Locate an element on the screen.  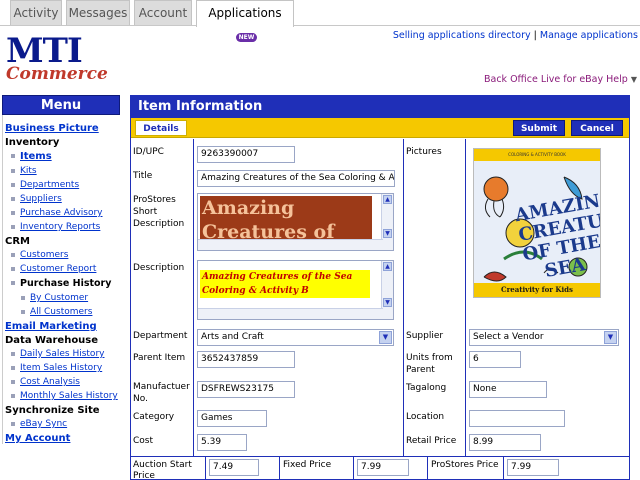
menu-item-items: Items is located at coordinates (65, 156).